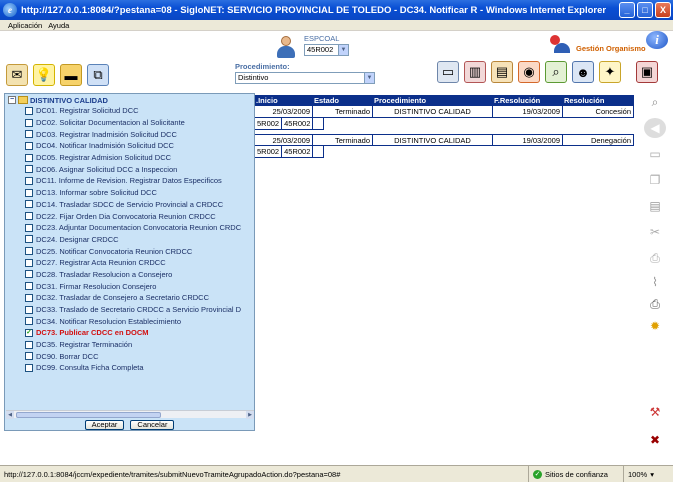 This screenshot has width=673, height=482. What do you see at coordinates (152, 425) in the screenshot?
I see `cancel-button: Cancelar` at bounding box center [152, 425].